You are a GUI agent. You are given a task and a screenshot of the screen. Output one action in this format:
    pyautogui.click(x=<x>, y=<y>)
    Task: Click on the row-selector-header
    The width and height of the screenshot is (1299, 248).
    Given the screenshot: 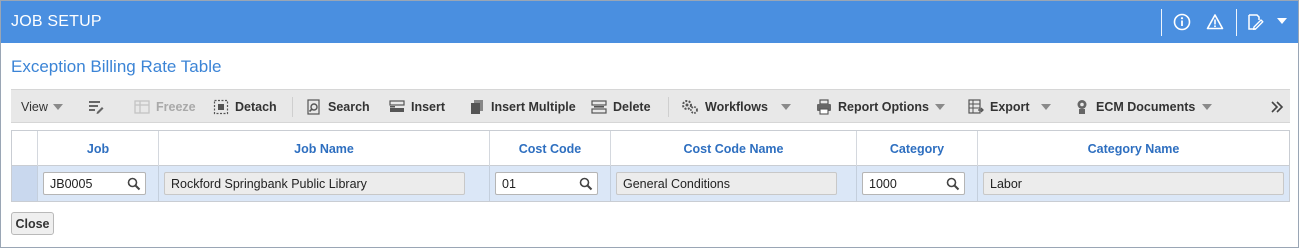 What is the action you would take?
    pyautogui.click(x=25, y=148)
    